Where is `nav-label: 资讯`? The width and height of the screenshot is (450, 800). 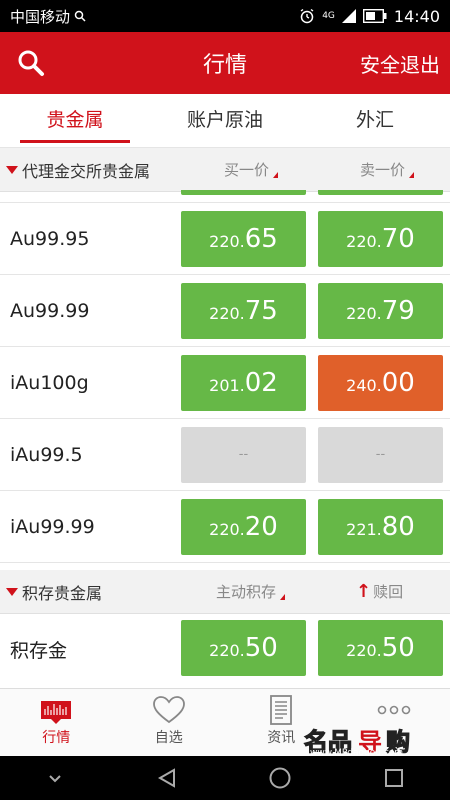
nav-label: 资讯 is located at coordinates (281, 738).